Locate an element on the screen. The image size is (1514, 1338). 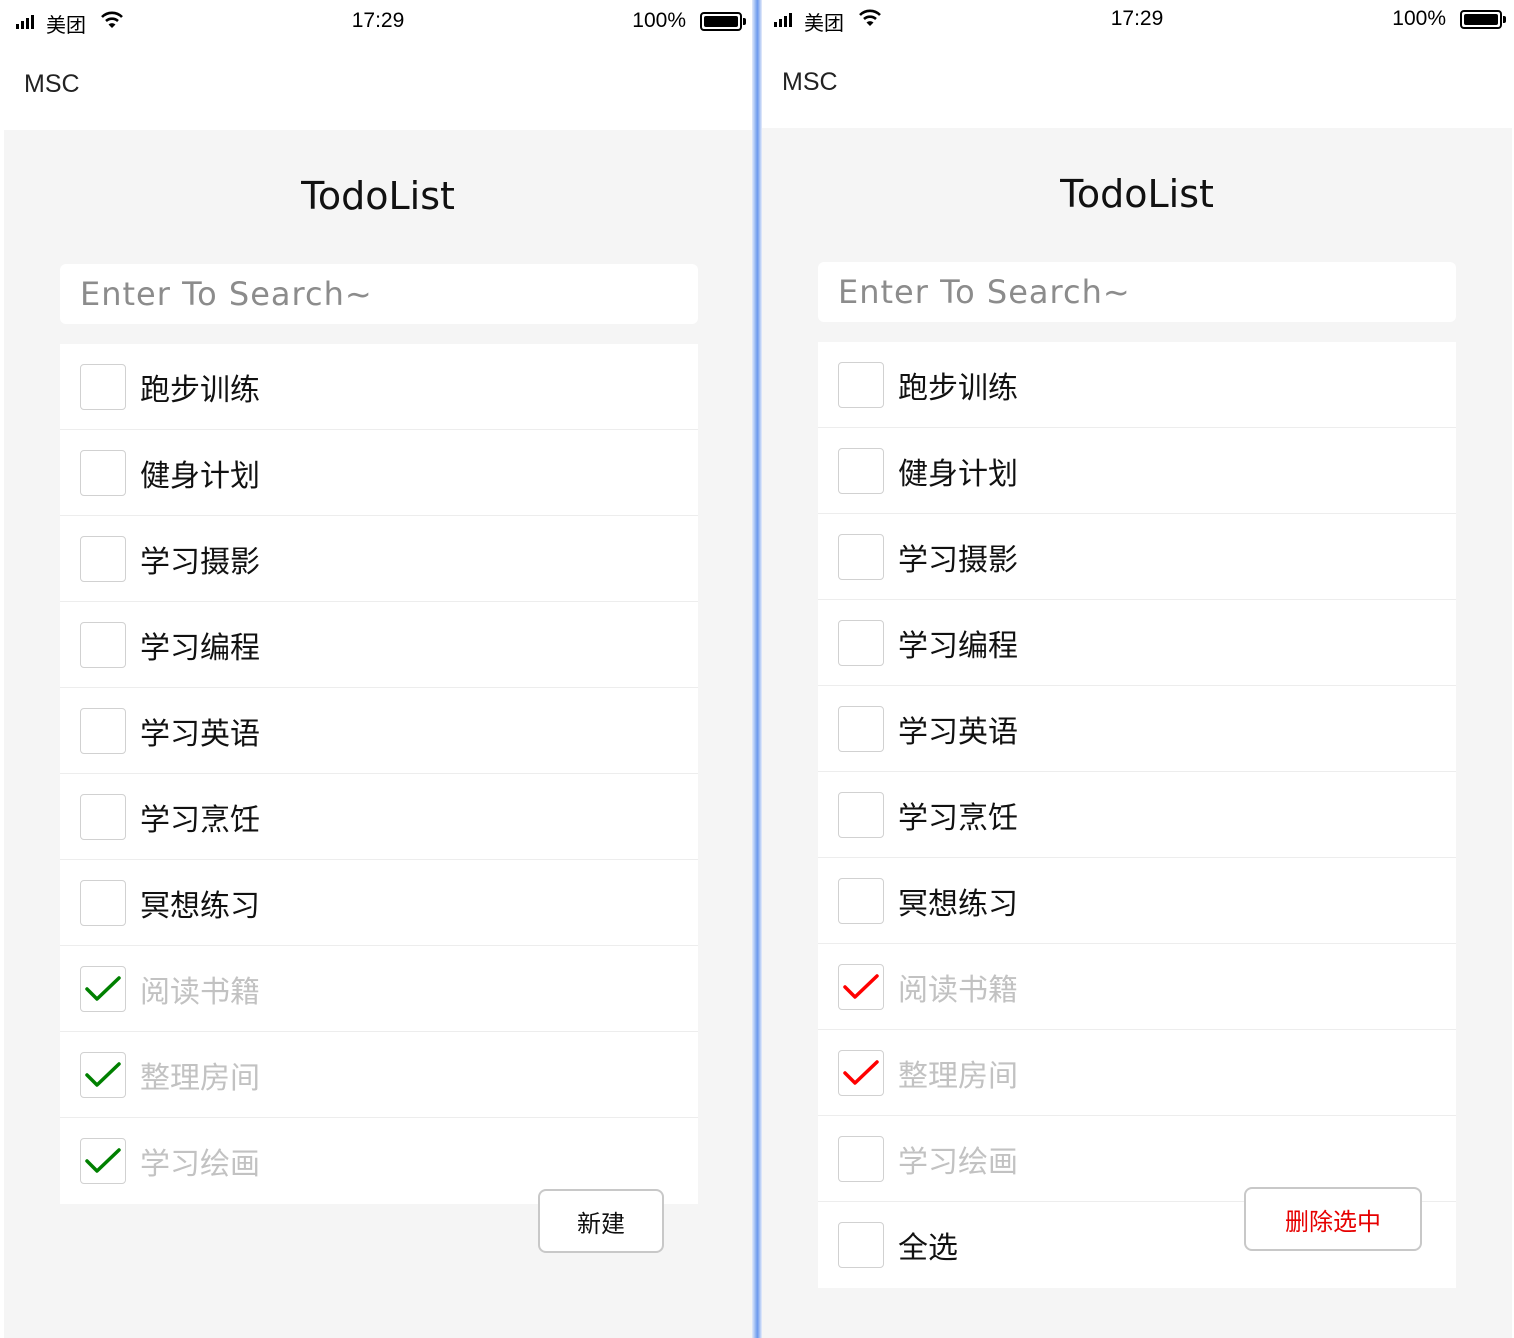
delete-selected-button: 删除选中 is located at coordinates (1333, 1219).